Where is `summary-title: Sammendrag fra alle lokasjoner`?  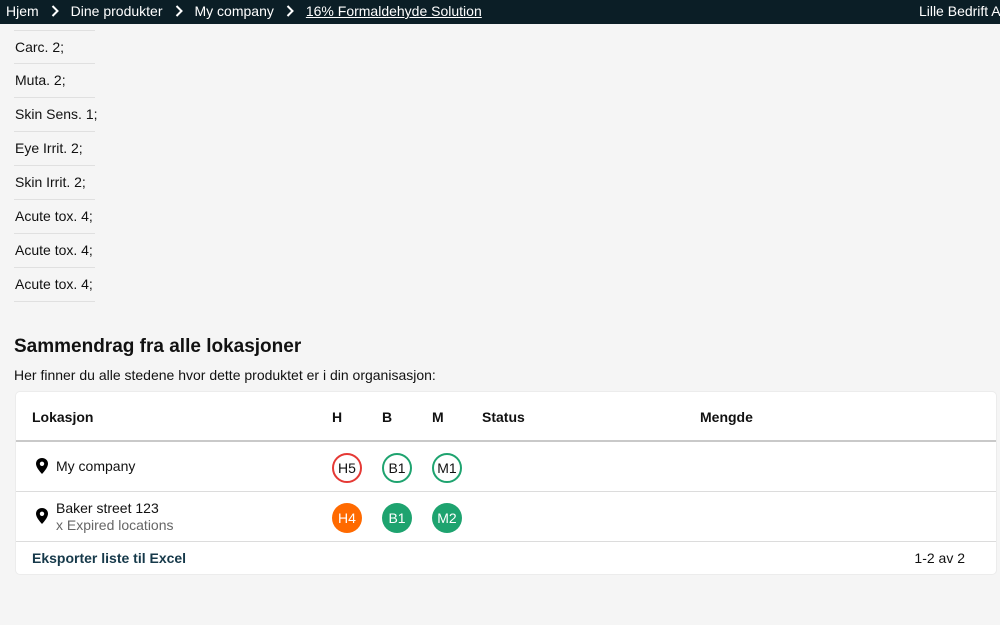 summary-title: Sammendrag fra alle lokasjoner is located at coordinates (158, 346).